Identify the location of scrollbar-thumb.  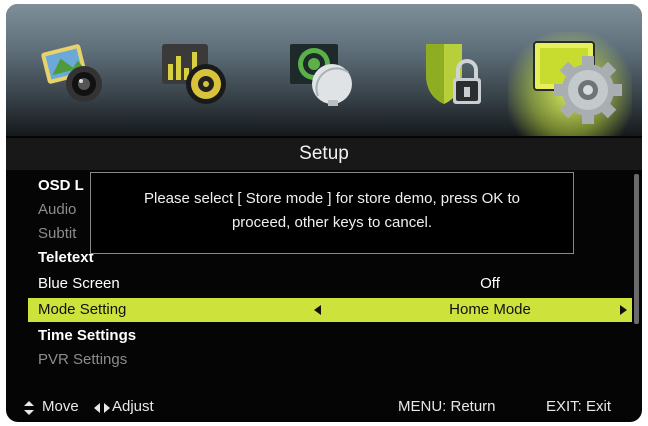
(636, 249).